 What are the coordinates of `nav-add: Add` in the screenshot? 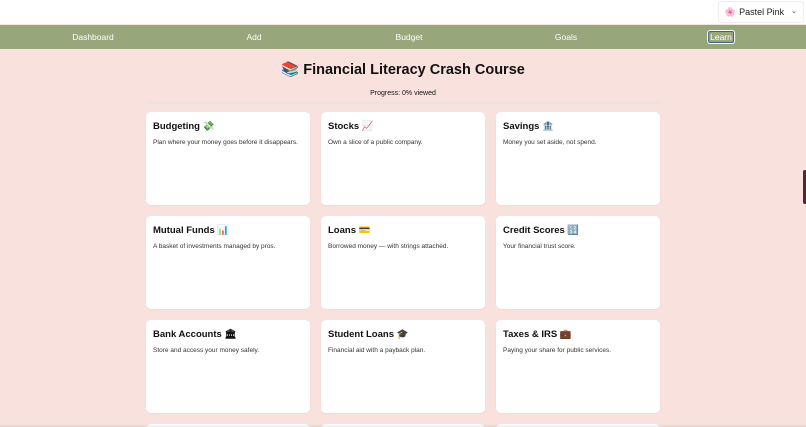 It's located at (253, 37).